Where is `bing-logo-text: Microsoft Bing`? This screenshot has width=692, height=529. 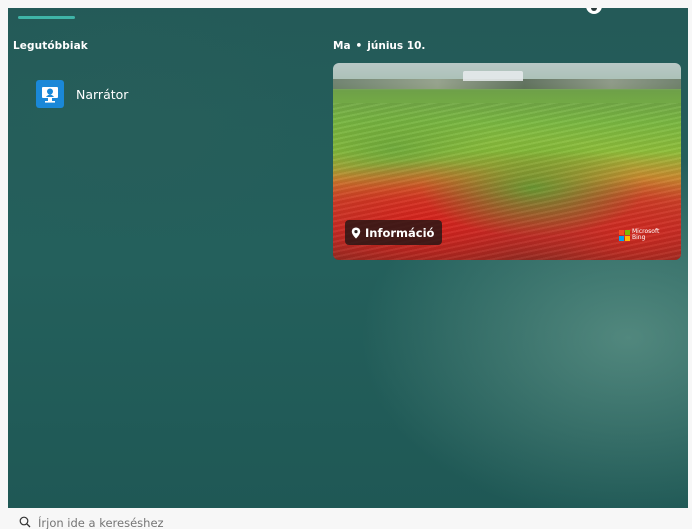
bing-logo-text: Microsoft Bing is located at coordinates (645, 235).